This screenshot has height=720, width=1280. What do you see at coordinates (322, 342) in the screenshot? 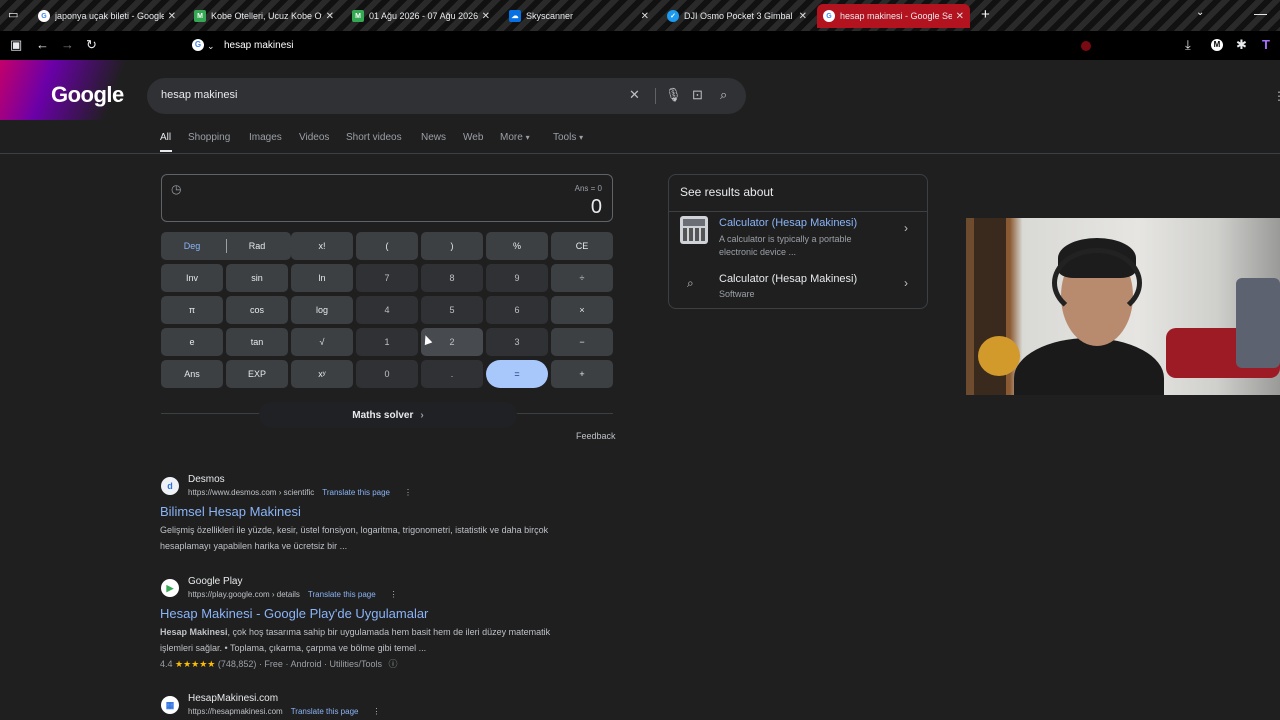
I see `calc-key-sqrt: √` at bounding box center [322, 342].